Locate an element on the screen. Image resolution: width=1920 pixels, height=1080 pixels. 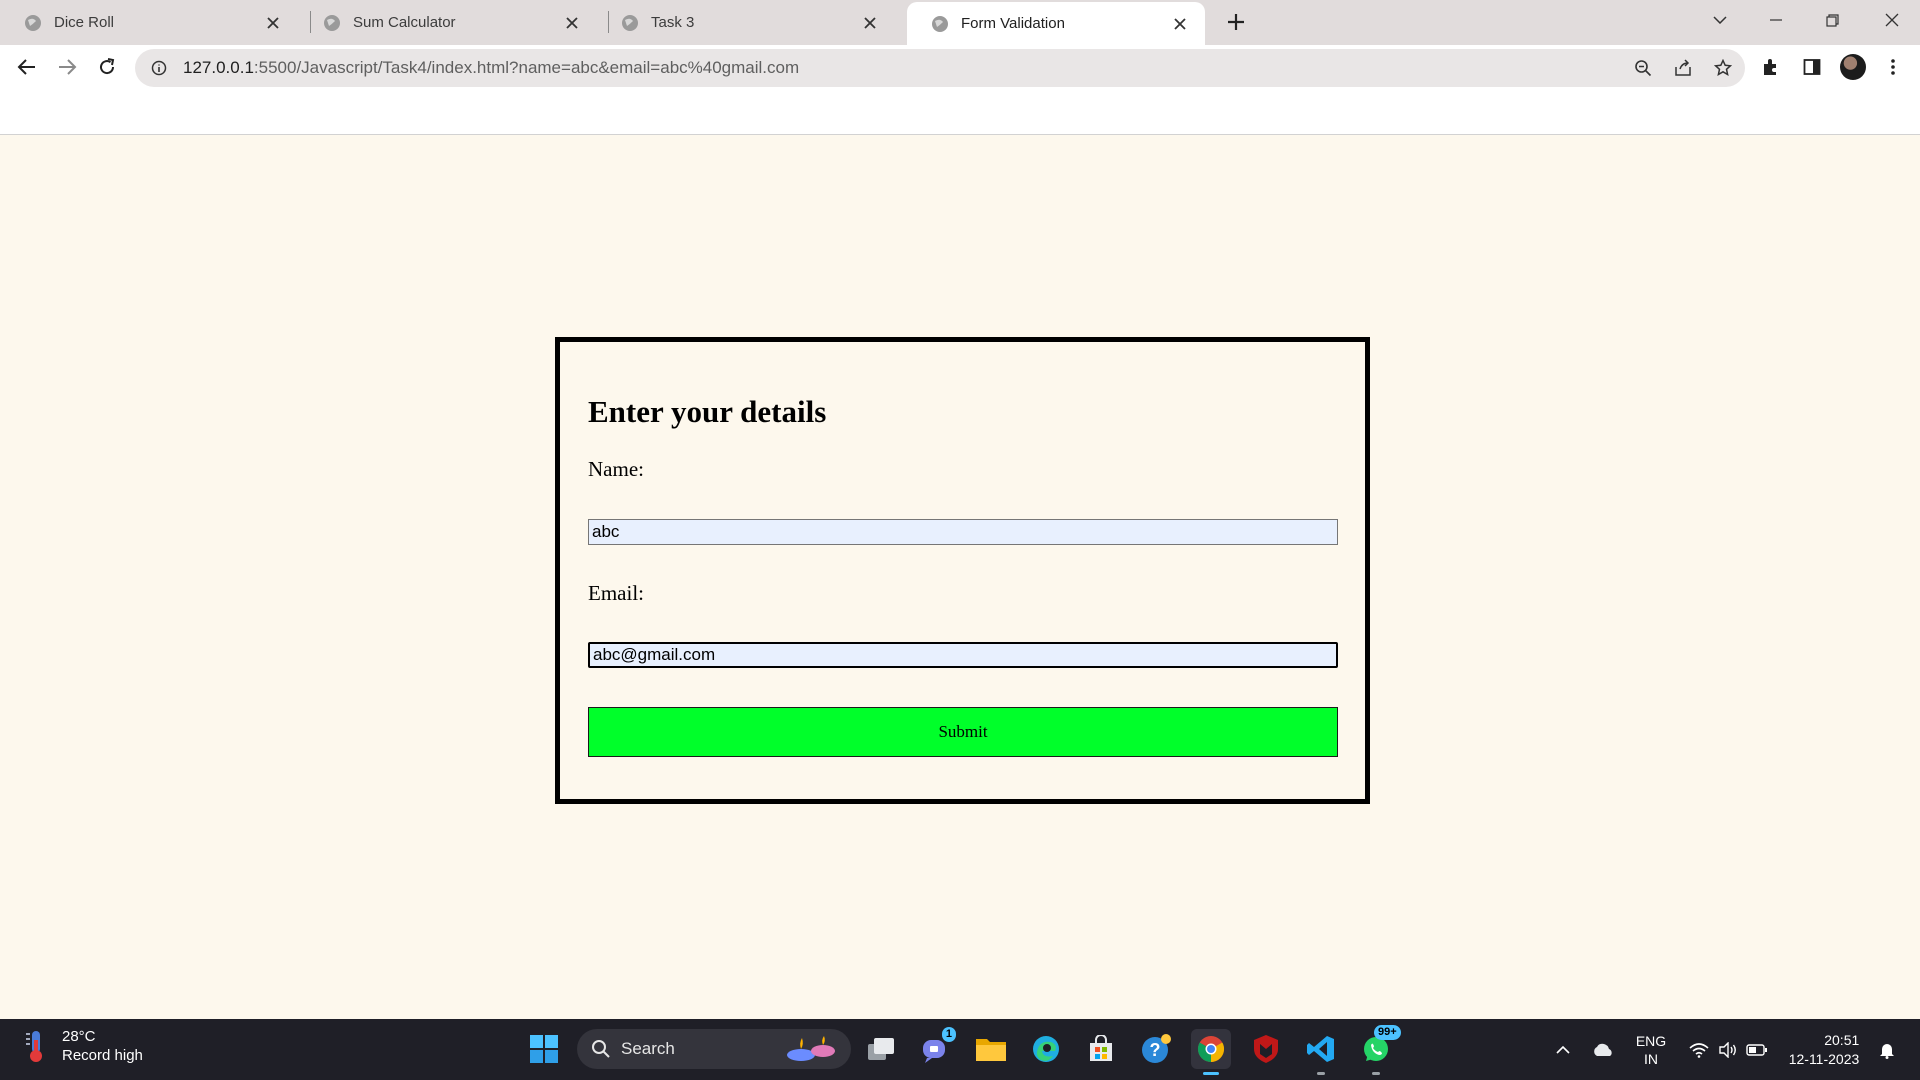
forward-button is located at coordinates (67, 67).